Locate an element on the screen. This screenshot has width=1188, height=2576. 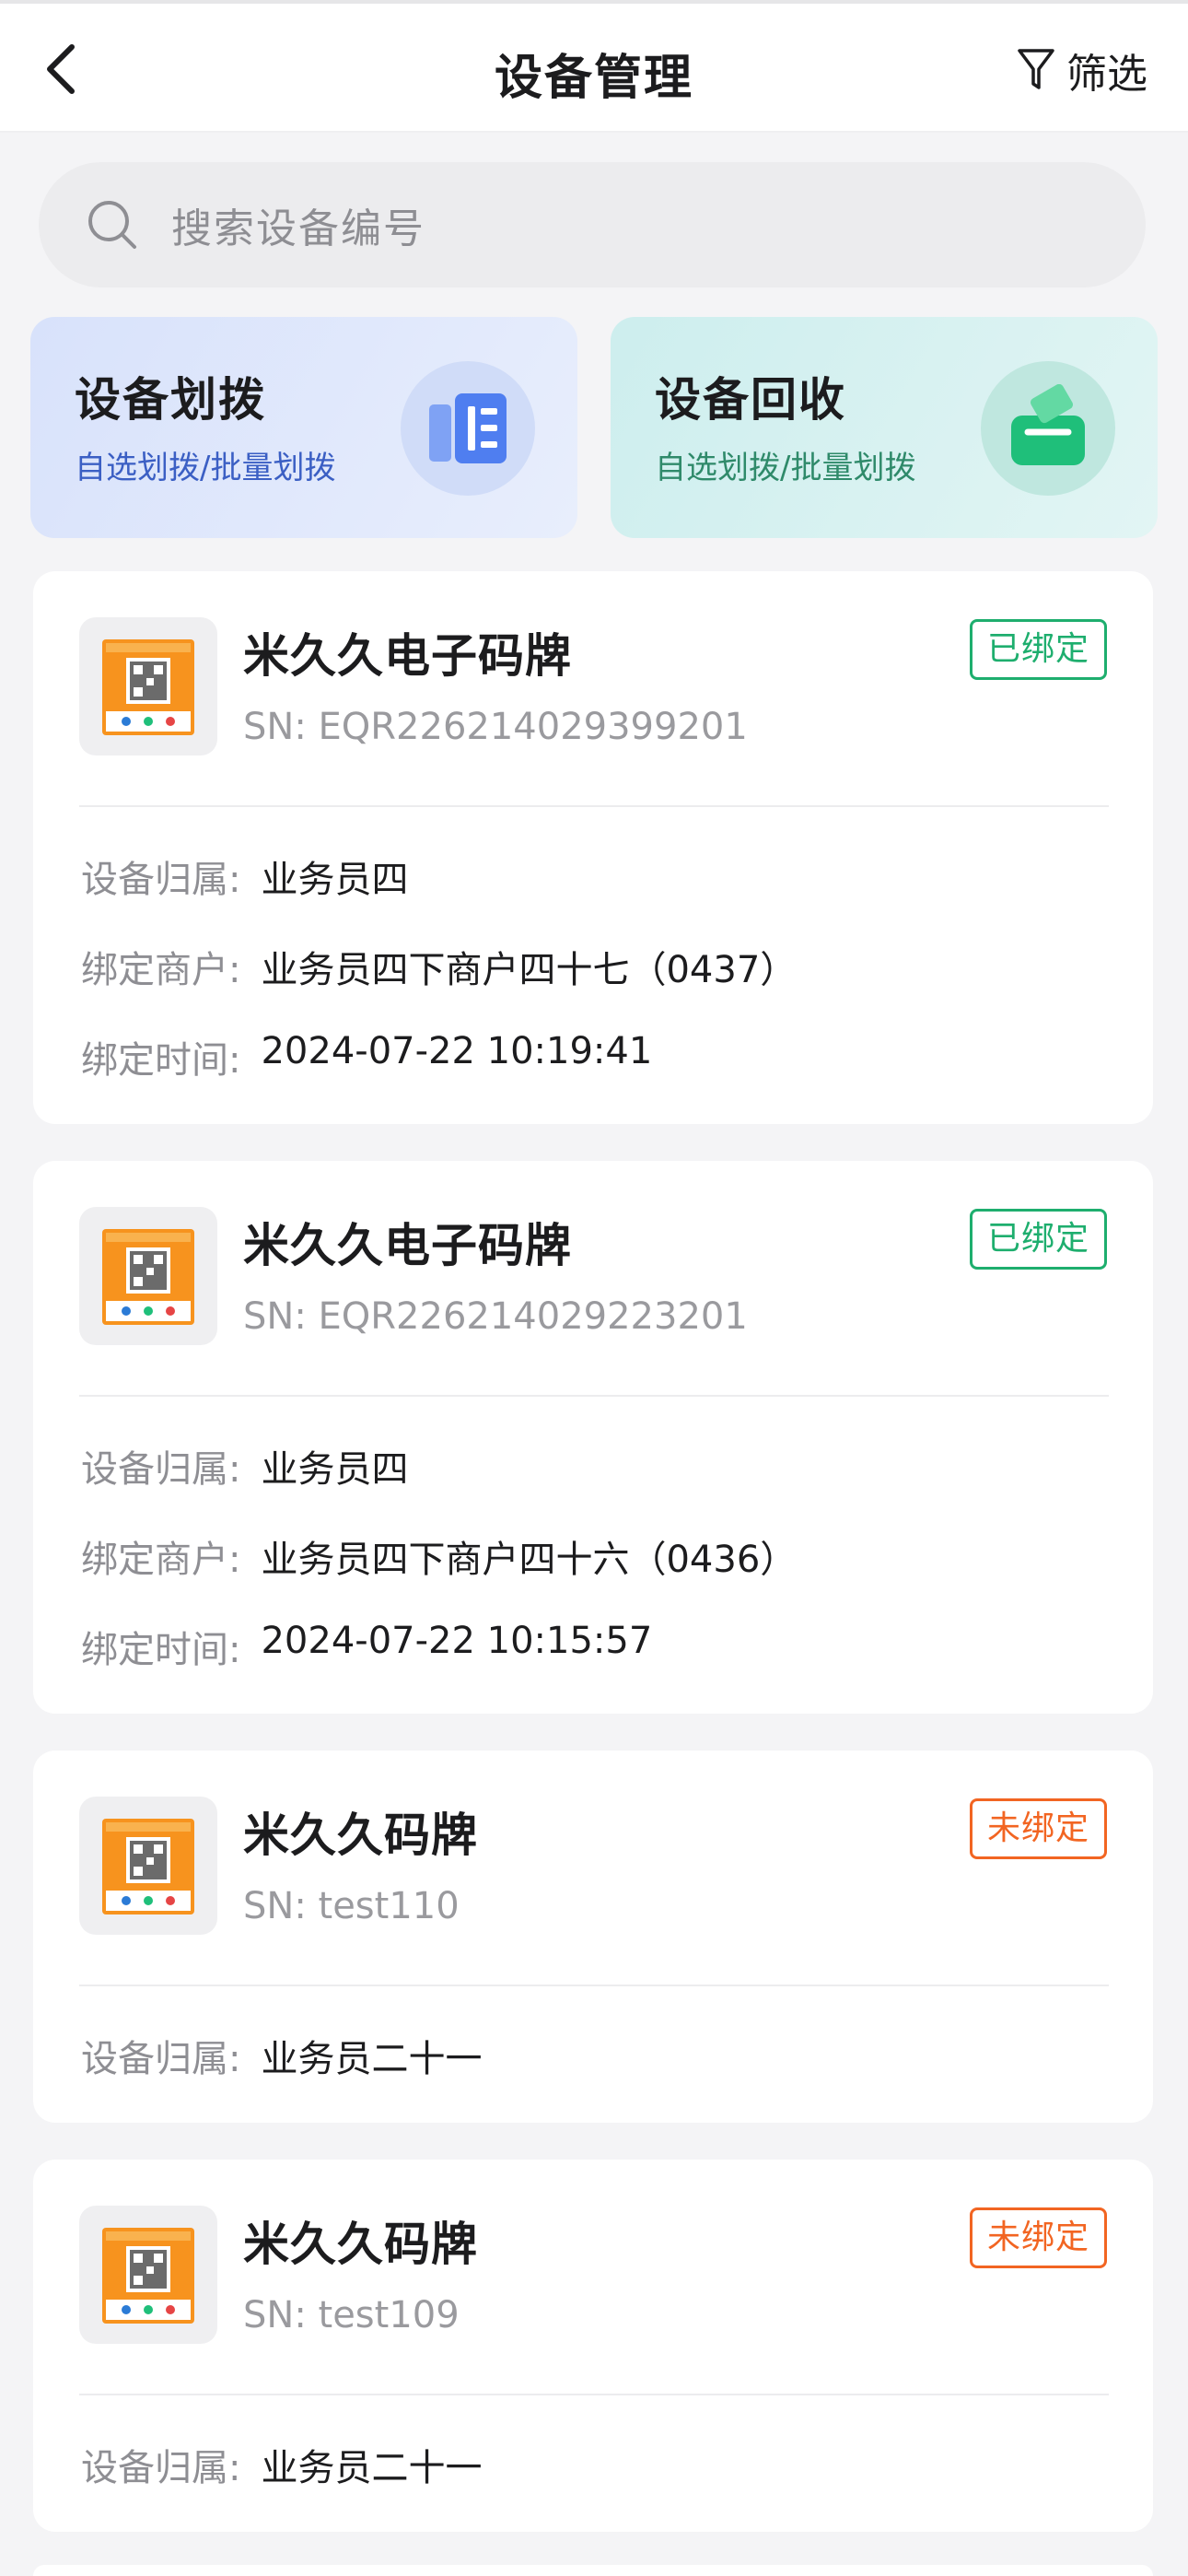
allocate-subtitle: 自选划拨/批量划拨 is located at coordinates (205, 468).